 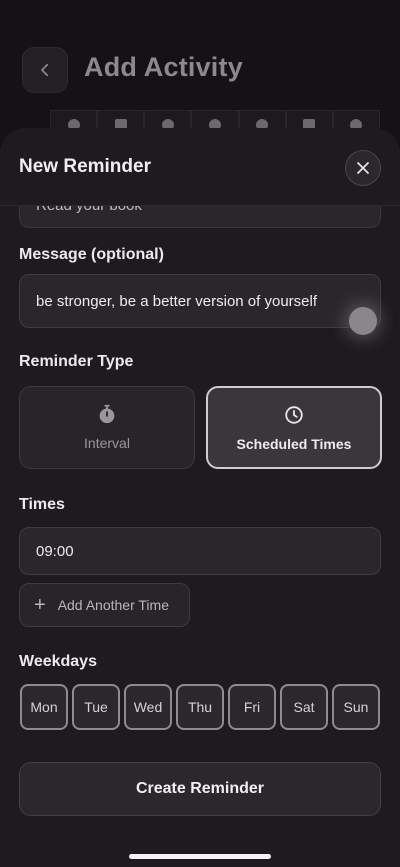 What do you see at coordinates (55, 551) in the screenshot?
I see `time-value: 09:00` at bounding box center [55, 551].